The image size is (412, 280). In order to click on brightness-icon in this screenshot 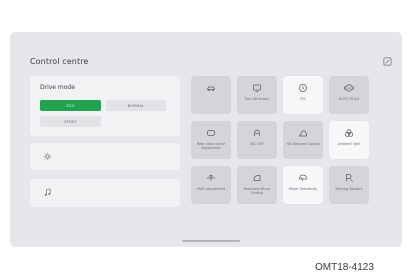, I will do `click(47, 156)`.